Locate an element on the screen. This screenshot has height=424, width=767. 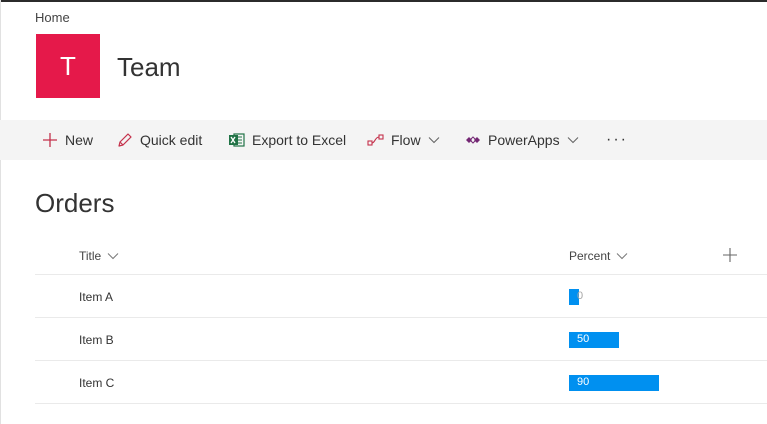
export-to-excel-label: Export to Excel is located at coordinates (299, 140).